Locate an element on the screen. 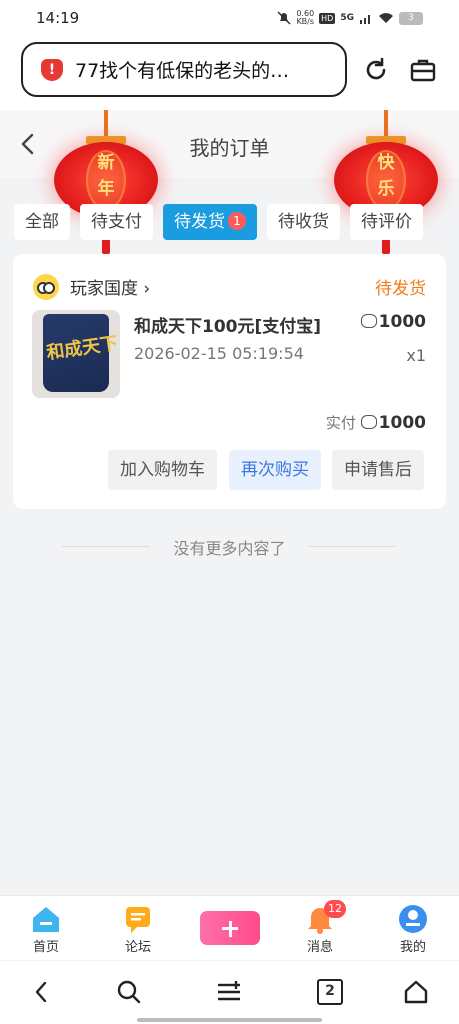  product-name: 和成天下100元[支付宝] is located at coordinates (227, 324).